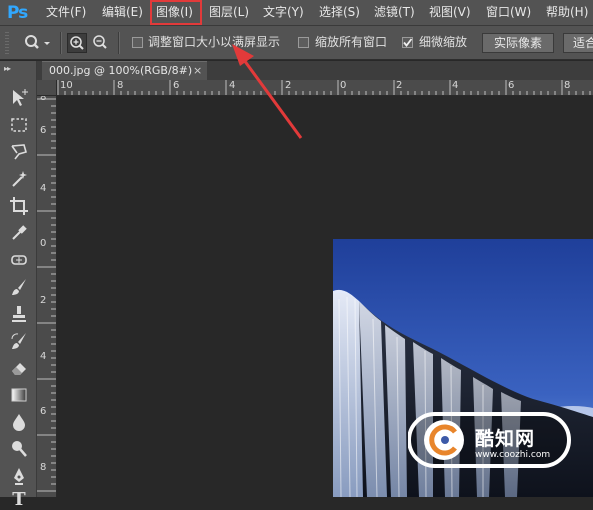  Describe the element at coordinates (176, 12) in the screenshot. I see `menu-image-highlight-box` at that location.